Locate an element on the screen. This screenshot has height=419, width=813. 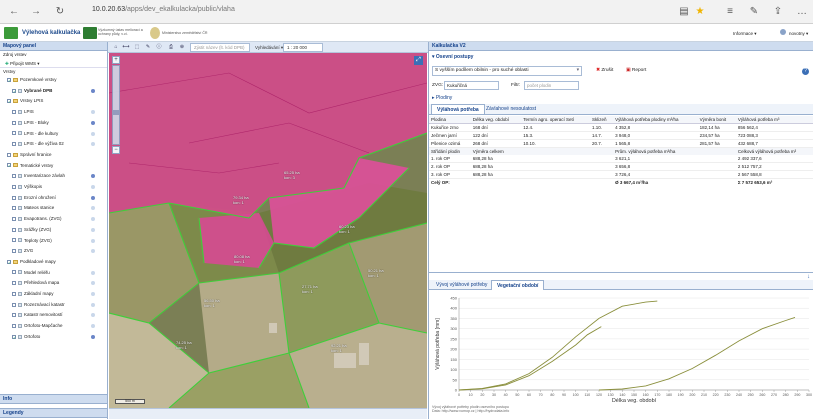
table-row: 1. rok OP 688,28 ha 3 621,1 2 492 337,6 is located at coordinates (621, 159).